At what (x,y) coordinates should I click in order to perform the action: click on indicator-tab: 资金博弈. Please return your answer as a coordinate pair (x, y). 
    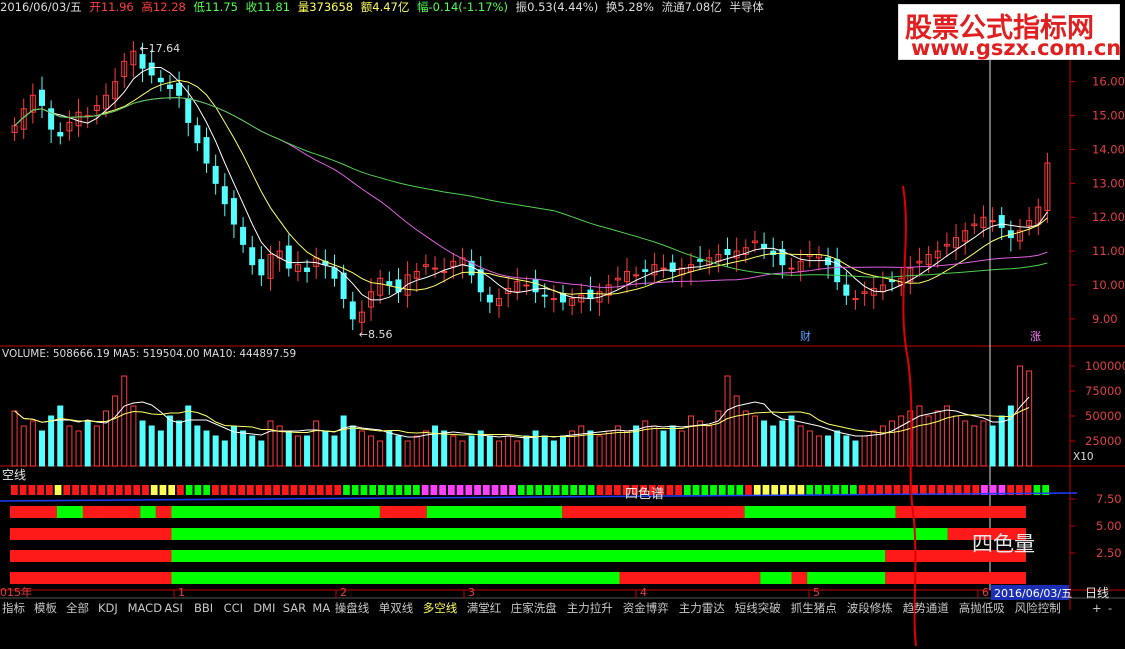
    Looking at the image, I should click on (646, 608).